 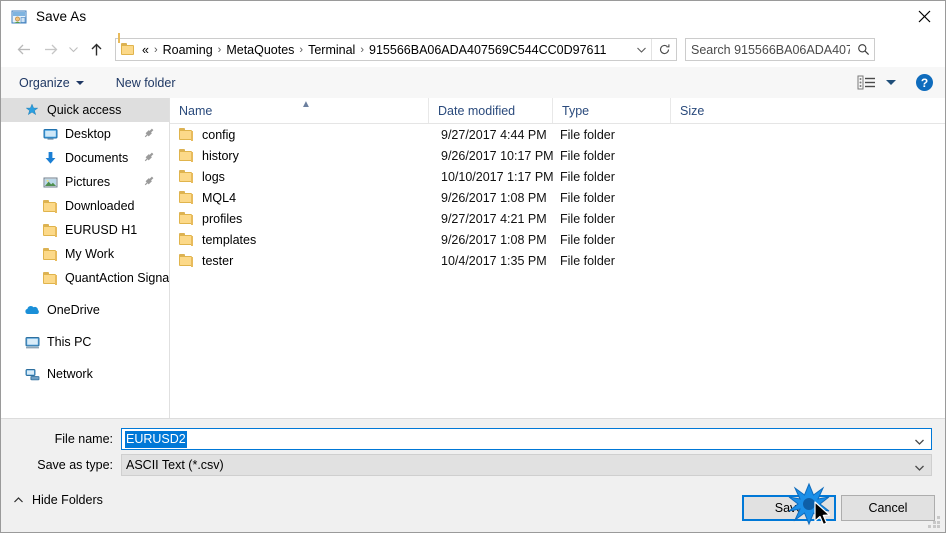 I want to click on sidebar-item-my-work: My Work, so click(x=85, y=254).